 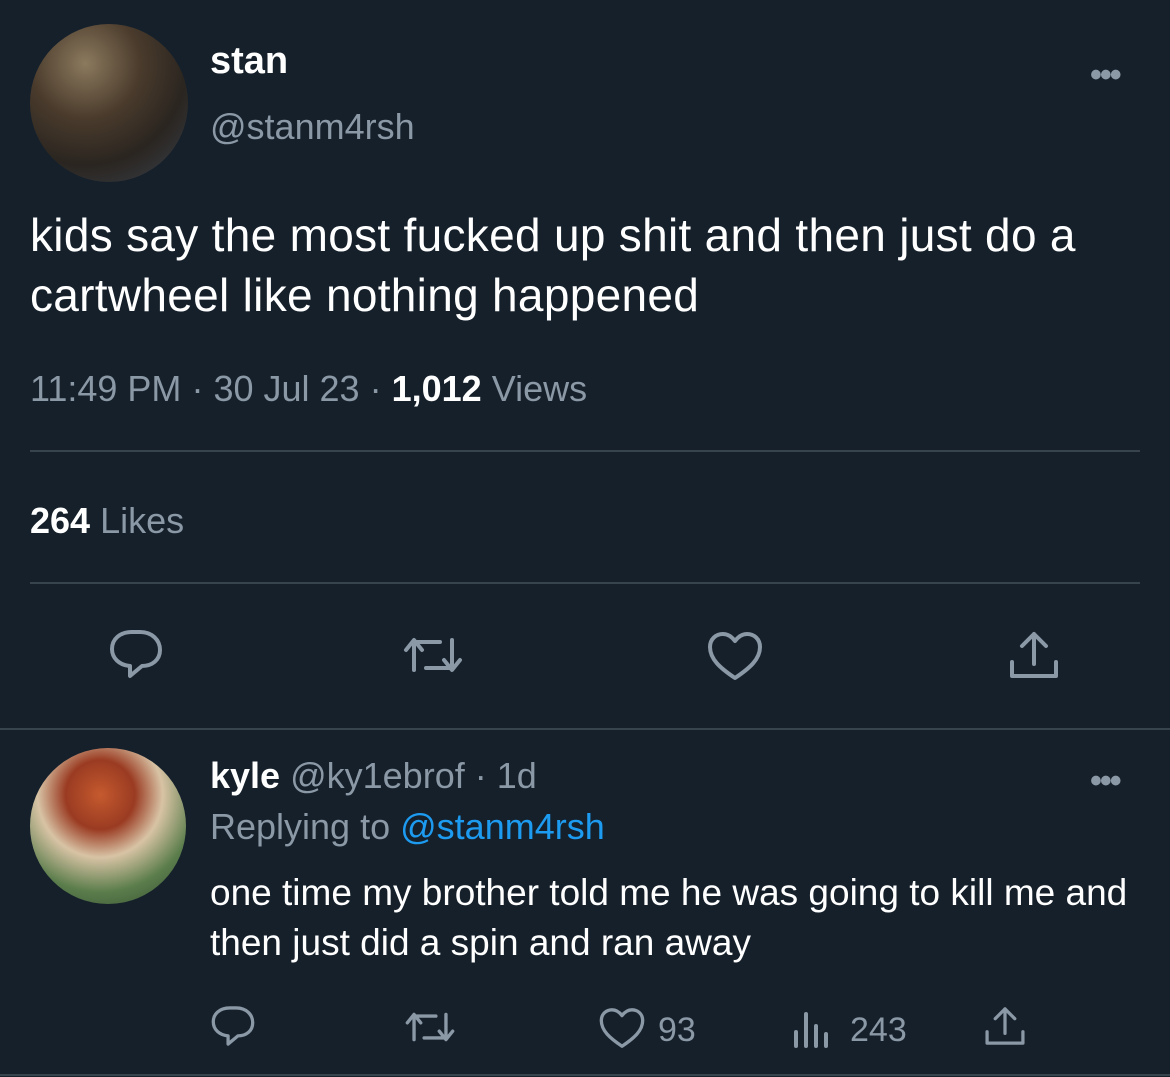 I want to click on display-name: stan, so click(x=249, y=61).